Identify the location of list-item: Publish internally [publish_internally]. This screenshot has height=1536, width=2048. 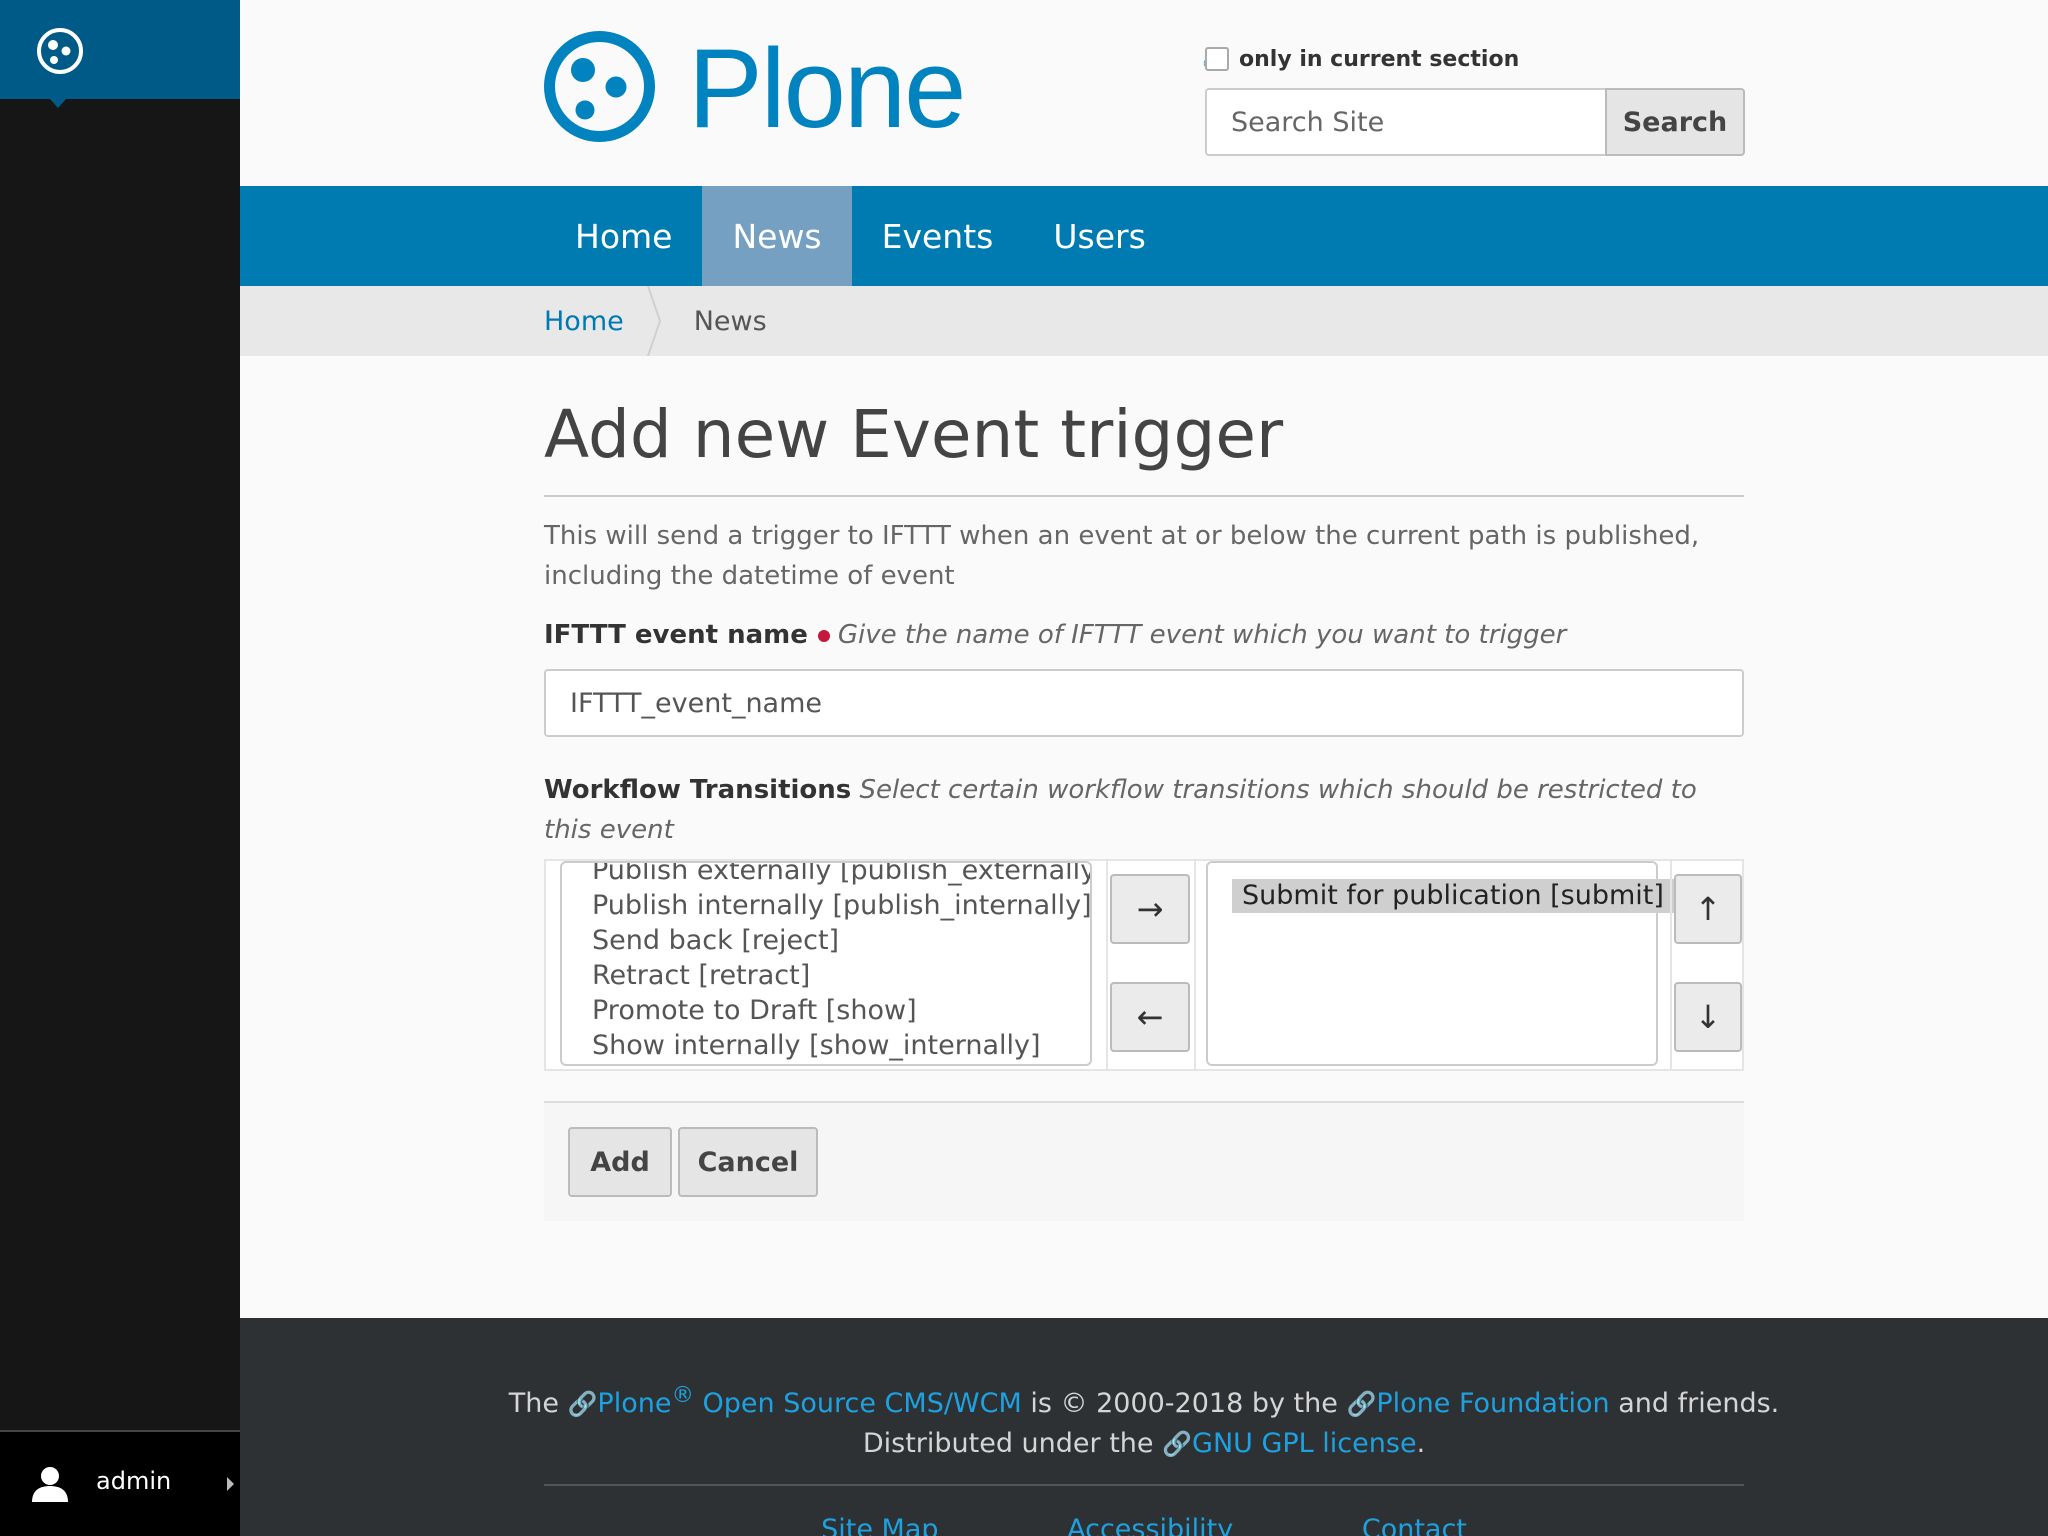
(841, 905).